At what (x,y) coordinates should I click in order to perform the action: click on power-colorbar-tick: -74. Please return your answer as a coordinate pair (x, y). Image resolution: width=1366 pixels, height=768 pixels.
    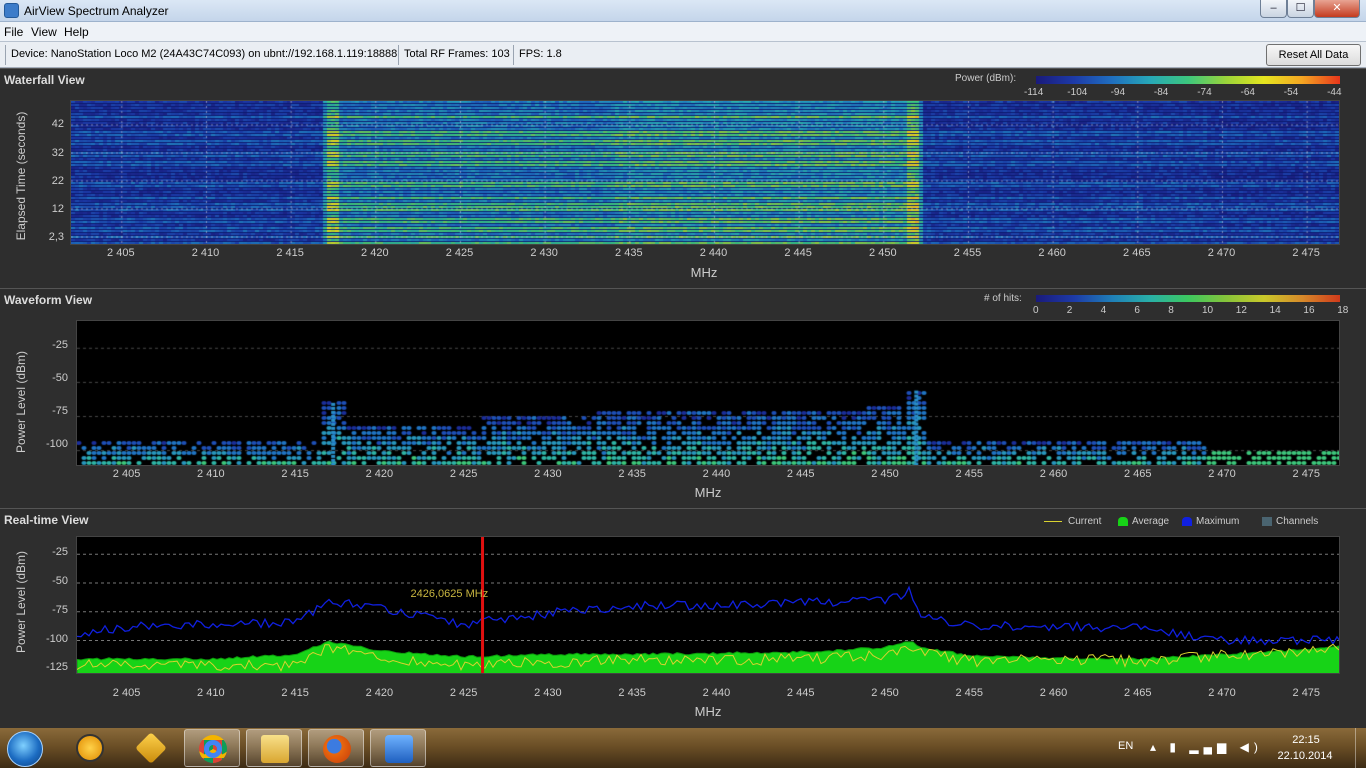
    Looking at the image, I should click on (1204, 92).